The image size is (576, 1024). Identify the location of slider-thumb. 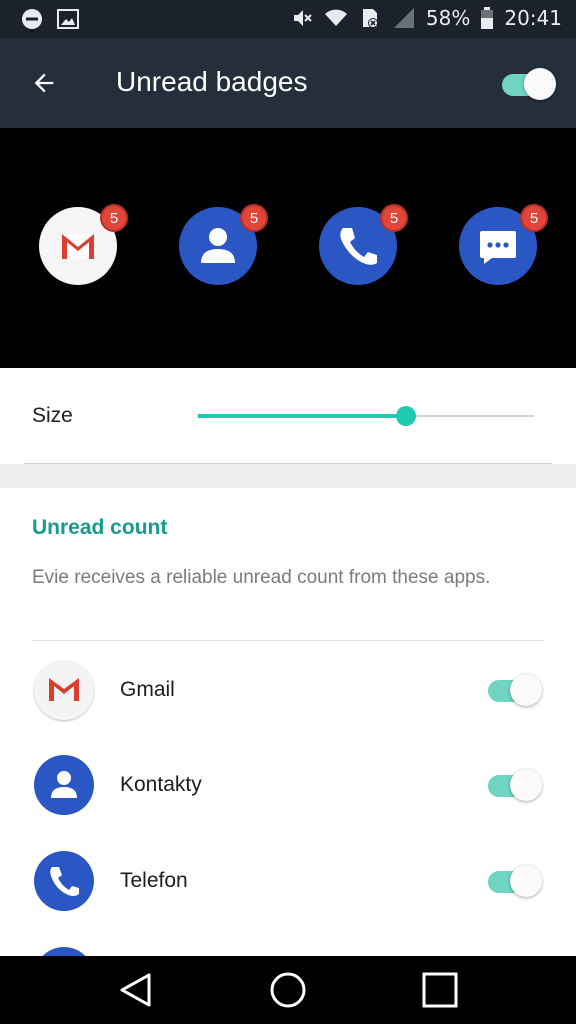
(406, 416).